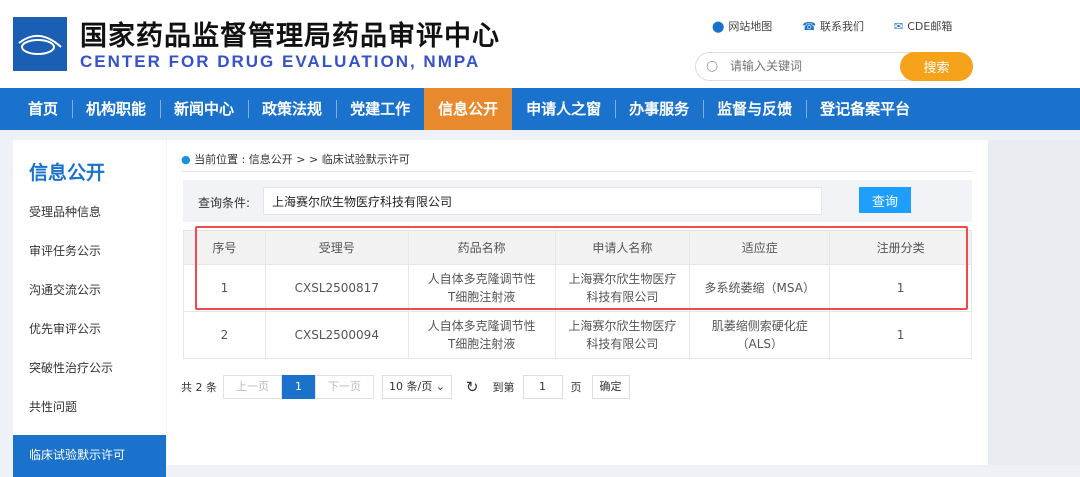 The height and width of the screenshot is (477, 1080). Describe the element at coordinates (290, 36) in the screenshot. I see `site-title-cn: 国家药品监督管理局药品审评中心` at that location.